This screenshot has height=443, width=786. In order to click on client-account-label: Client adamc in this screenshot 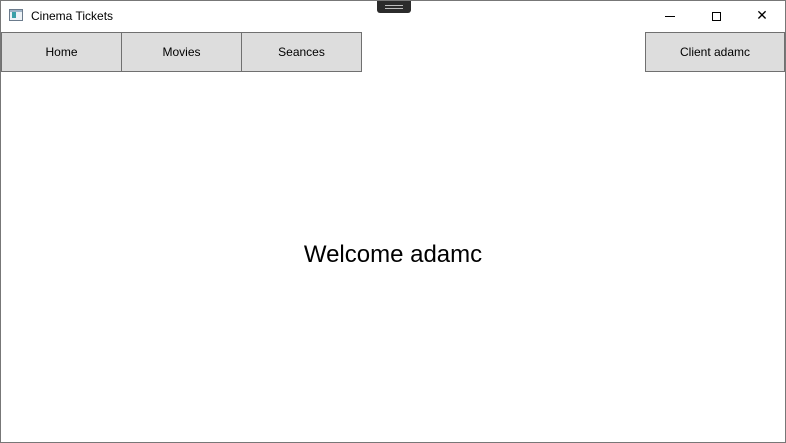, I will do `click(715, 52)`.